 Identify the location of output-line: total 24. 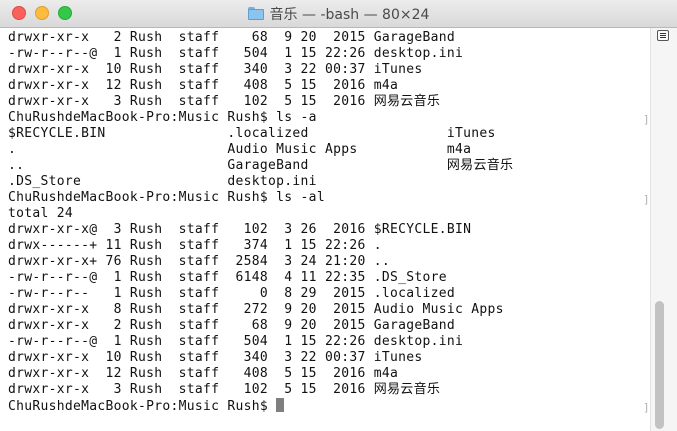
(41, 213).